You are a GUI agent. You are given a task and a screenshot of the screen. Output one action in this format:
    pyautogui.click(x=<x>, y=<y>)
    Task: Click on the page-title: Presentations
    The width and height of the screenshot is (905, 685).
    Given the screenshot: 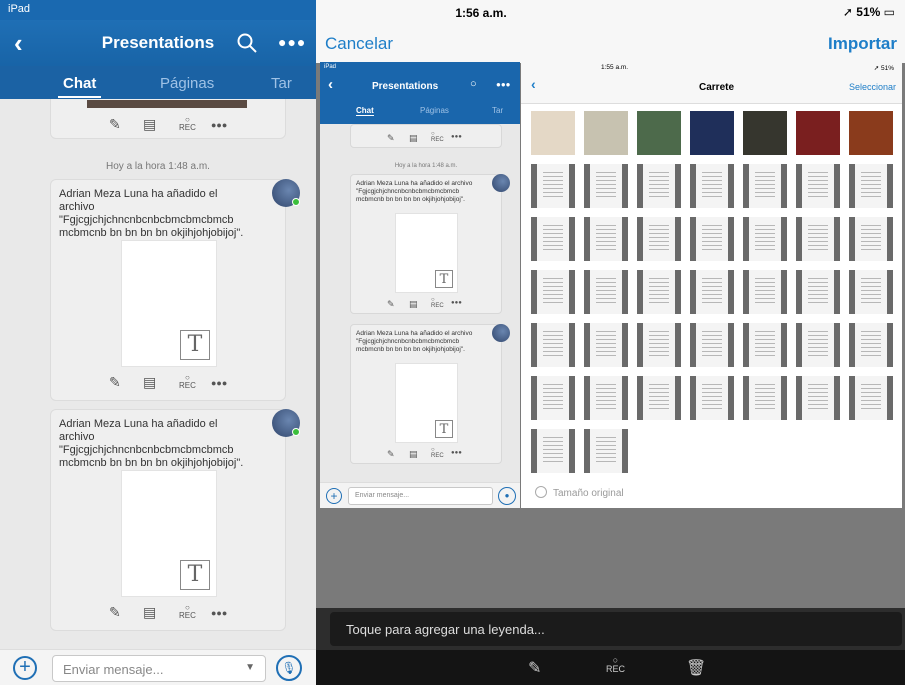 What is the action you would take?
    pyautogui.click(x=158, y=42)
    